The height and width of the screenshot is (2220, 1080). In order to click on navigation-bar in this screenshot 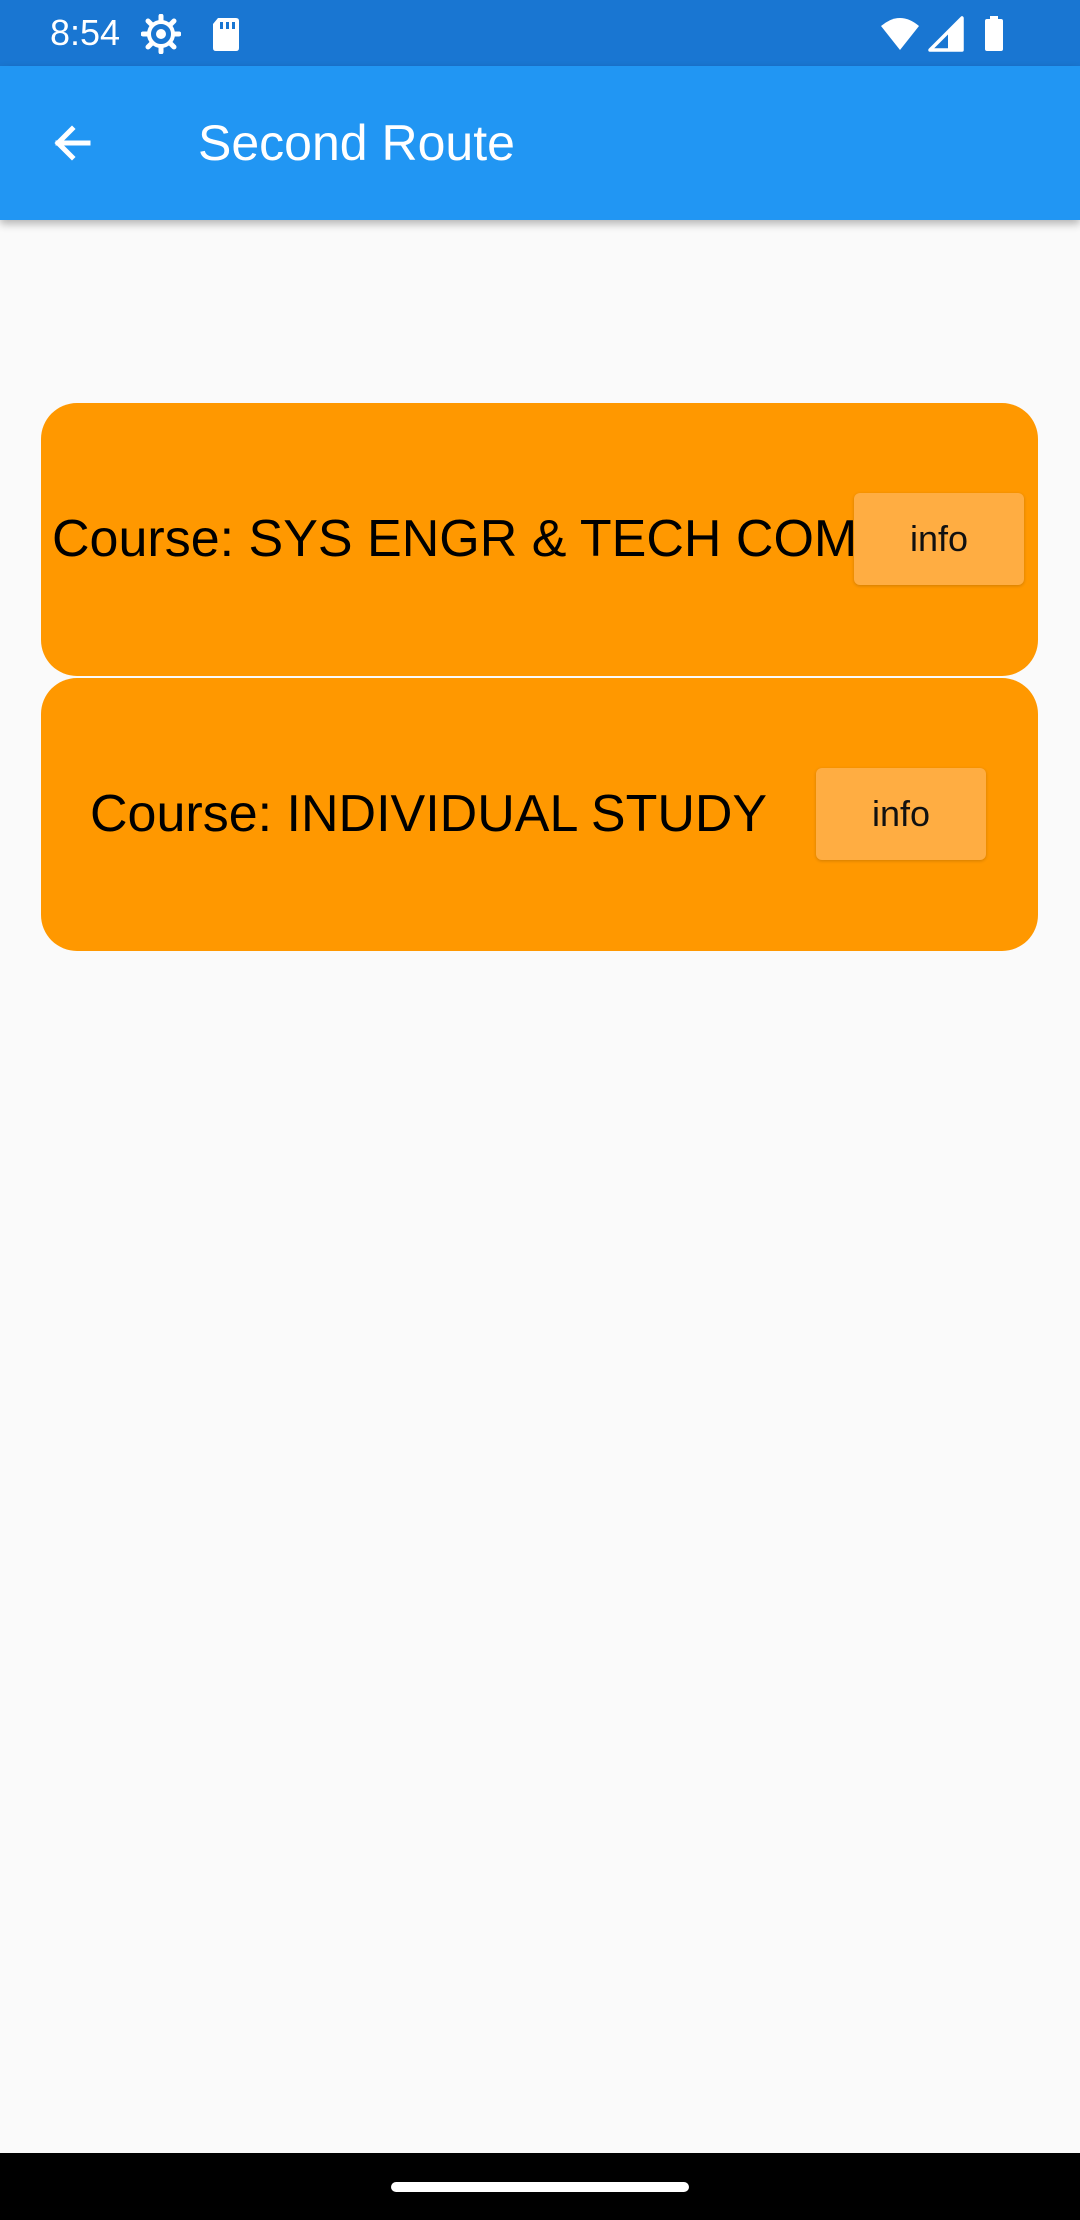, I will do `click(540, 2186)`.